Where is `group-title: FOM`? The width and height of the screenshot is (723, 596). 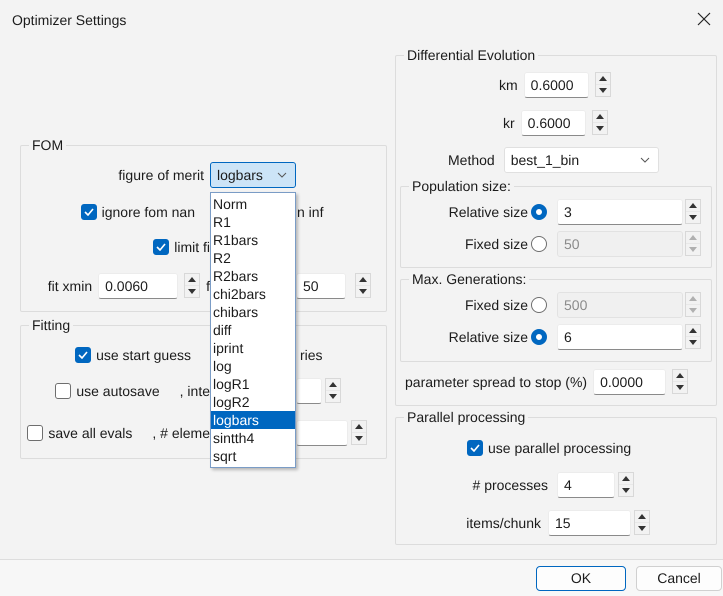 group-title: FOM is located at coordinates (47, 145).